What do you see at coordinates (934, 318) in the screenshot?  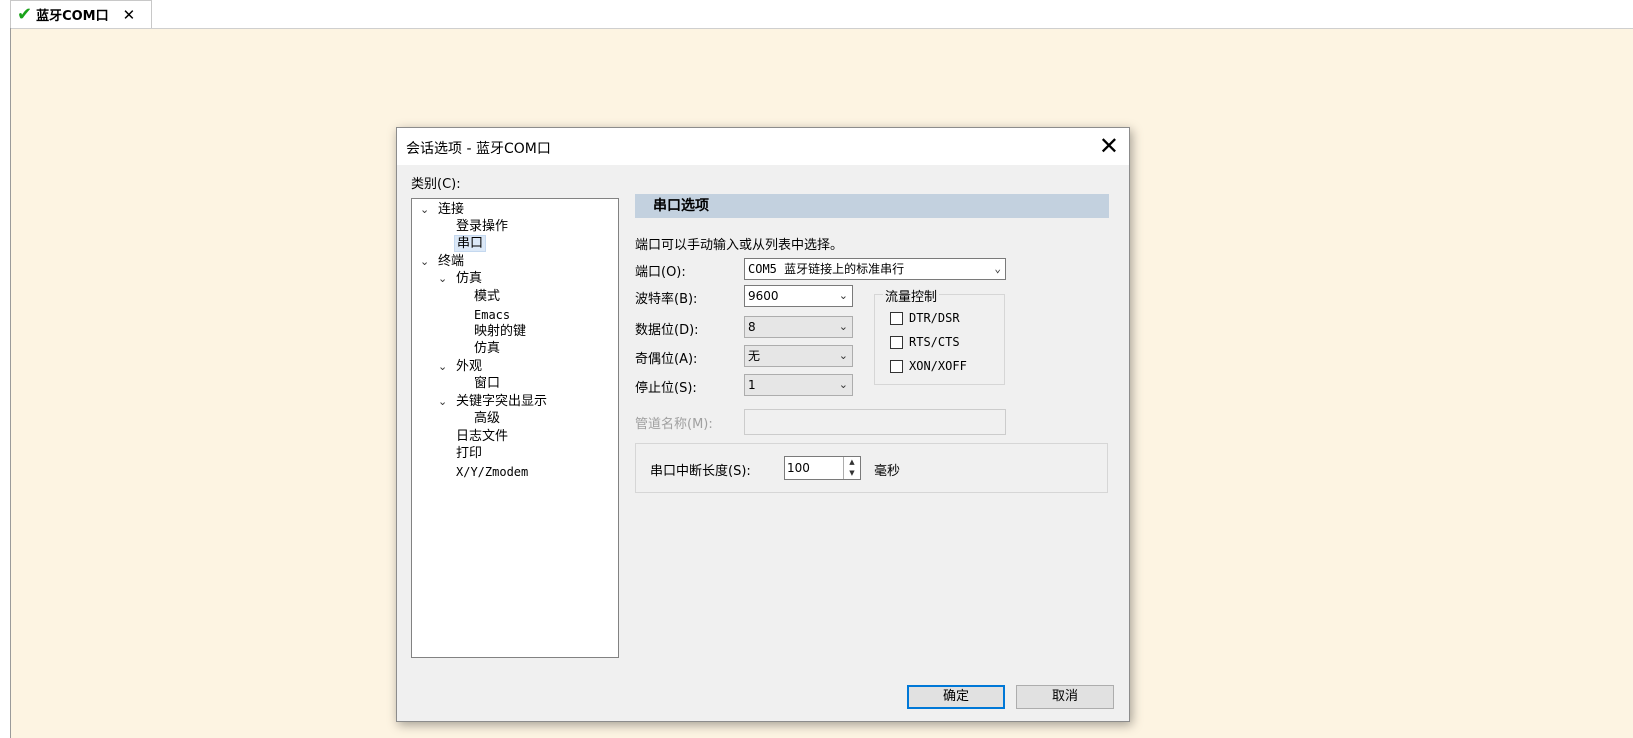 I see `checkbox-label: DTR/DSR` at bounding box center [934, 318].